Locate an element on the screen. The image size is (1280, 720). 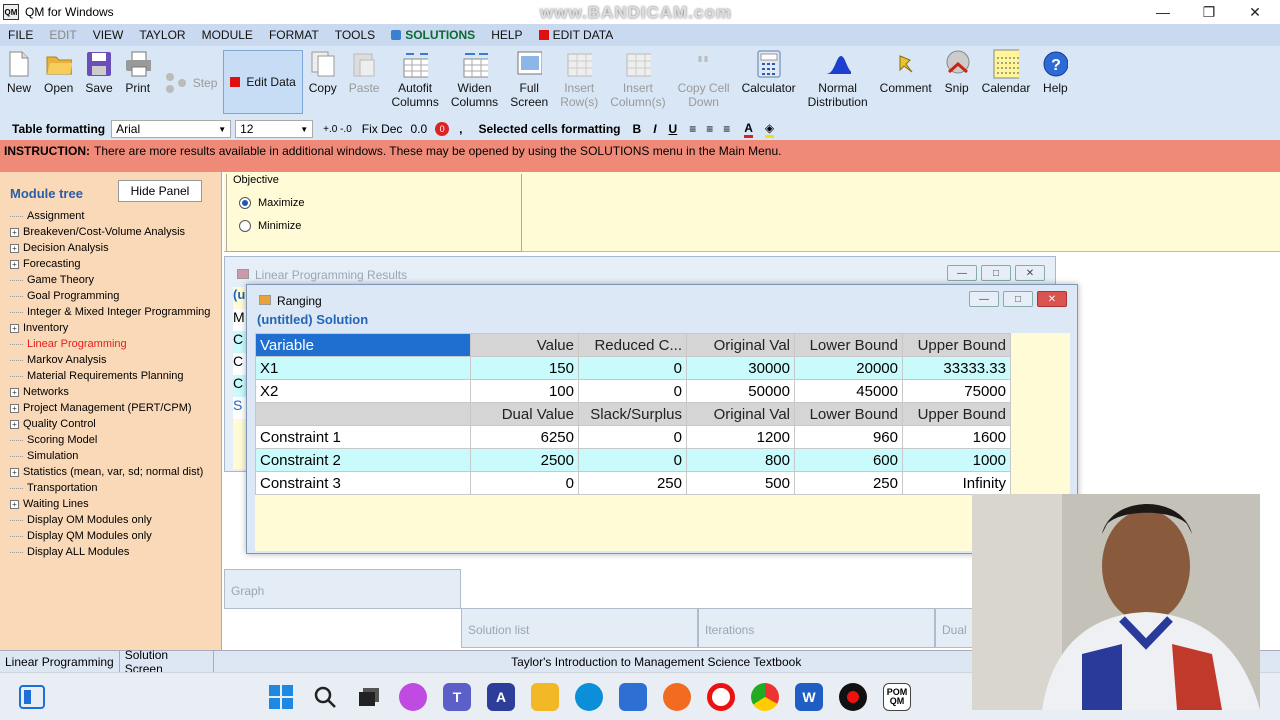
table-cell: X2 is located at coordinates (363, 391).